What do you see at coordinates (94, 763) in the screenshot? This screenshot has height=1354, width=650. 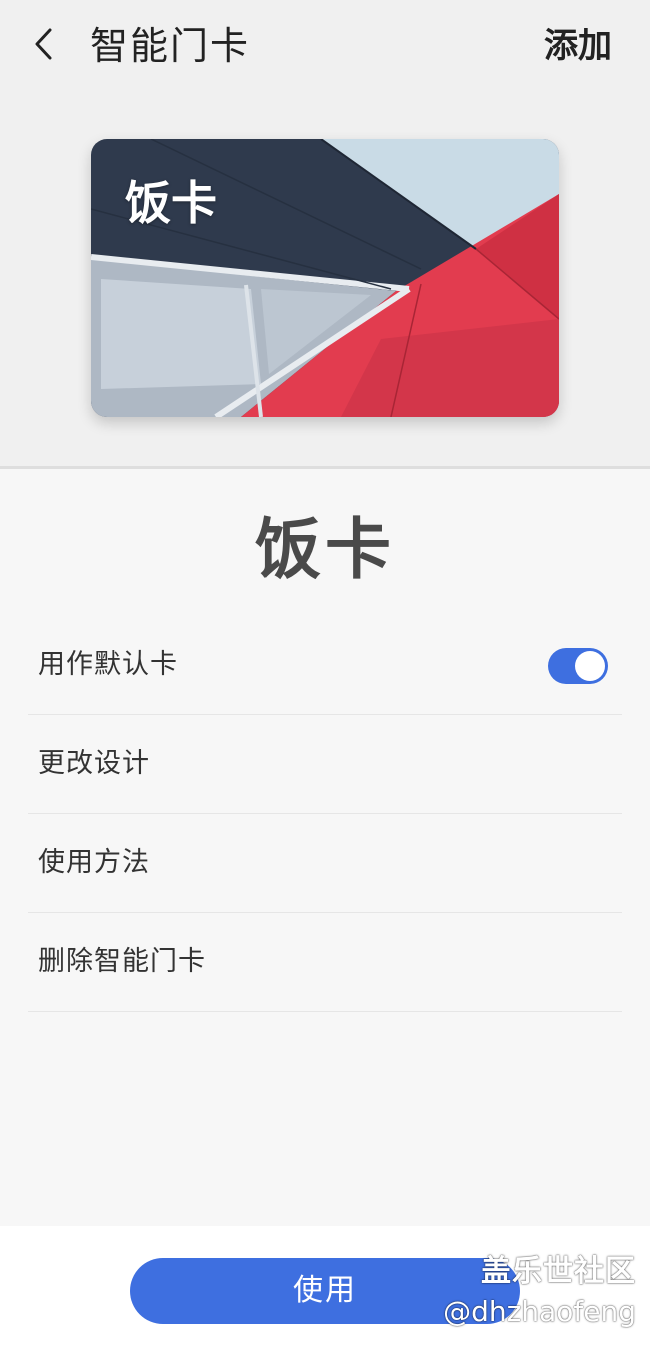 I see `change-design-label: 更改设计` at bounding box center [94, 763].